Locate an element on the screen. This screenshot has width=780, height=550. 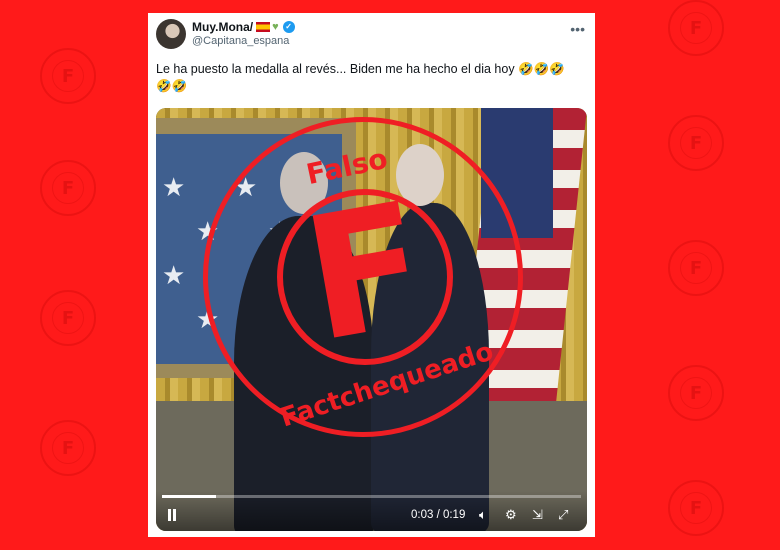
display-name-text: Muy.Mona/ is located at coordinates (223, 27).